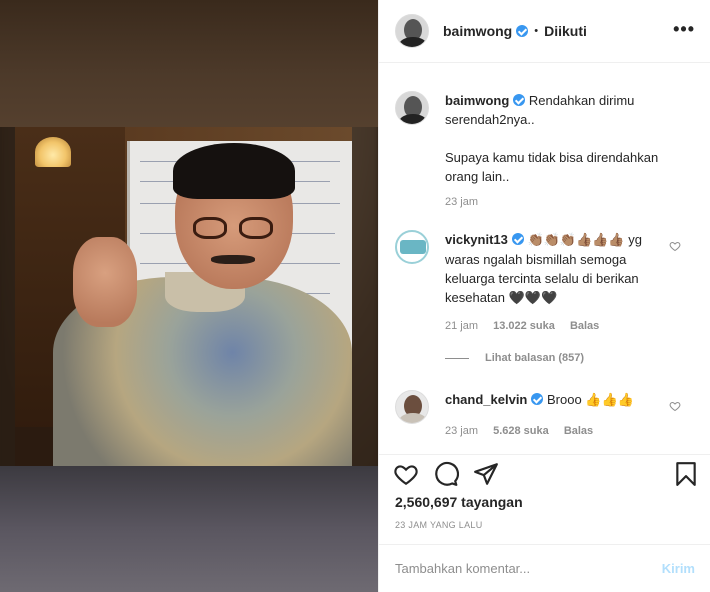 The width and height of the screenshot is (710, 592). Describe the element at coordinates (535, 358) in the screenshot. I see `view-replies-label: Lihat balasan (857)` at that location.